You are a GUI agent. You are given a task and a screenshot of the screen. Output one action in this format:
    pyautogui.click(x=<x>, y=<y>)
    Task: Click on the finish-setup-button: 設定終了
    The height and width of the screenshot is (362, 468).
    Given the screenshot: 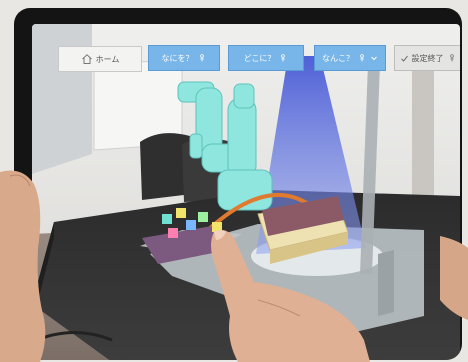 What is the action you would take?
    pyautogui.click(x=427, y=58)
    